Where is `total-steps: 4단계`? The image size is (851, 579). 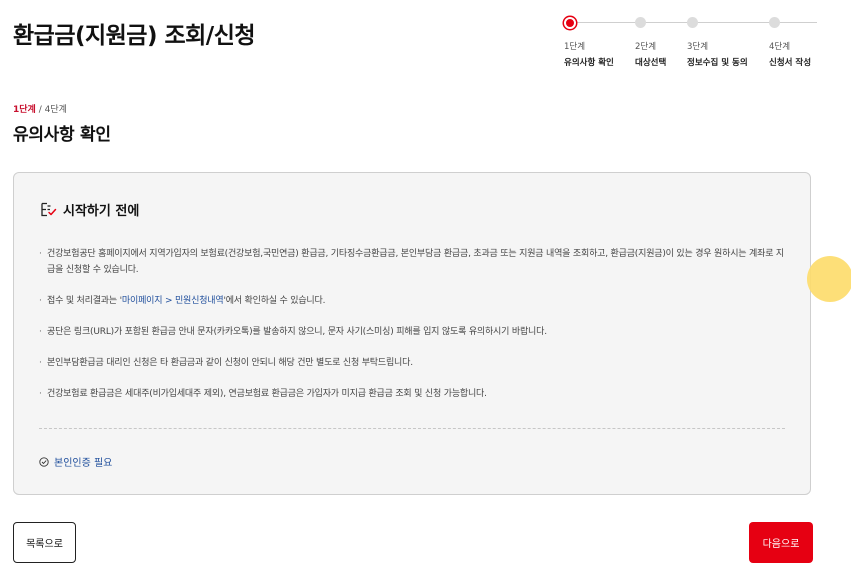 total-steps: 4단계 is located at coordinates (55, 110).